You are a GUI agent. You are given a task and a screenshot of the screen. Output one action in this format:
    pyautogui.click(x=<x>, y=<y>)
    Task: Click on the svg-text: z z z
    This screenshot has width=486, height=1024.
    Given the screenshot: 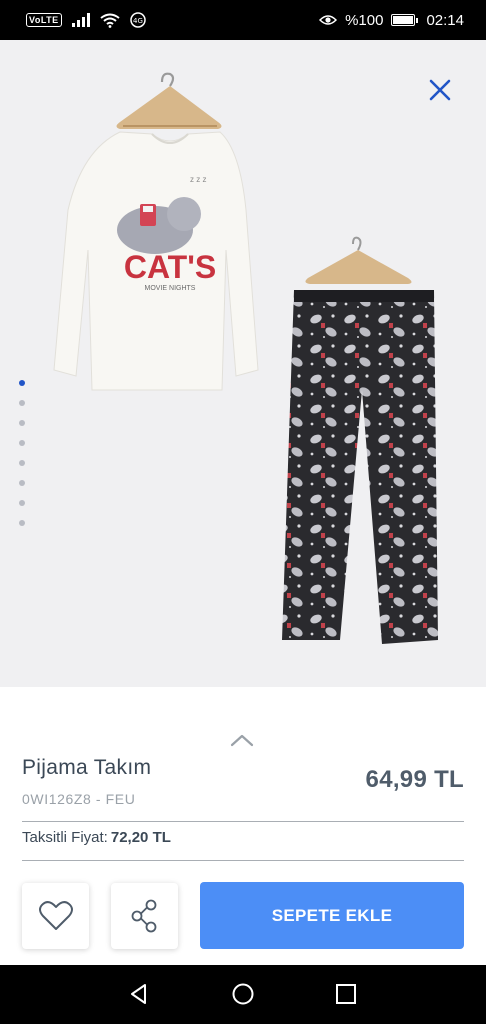 What is the action you would take?
    pyautogui.click(x=198, y=179)
    